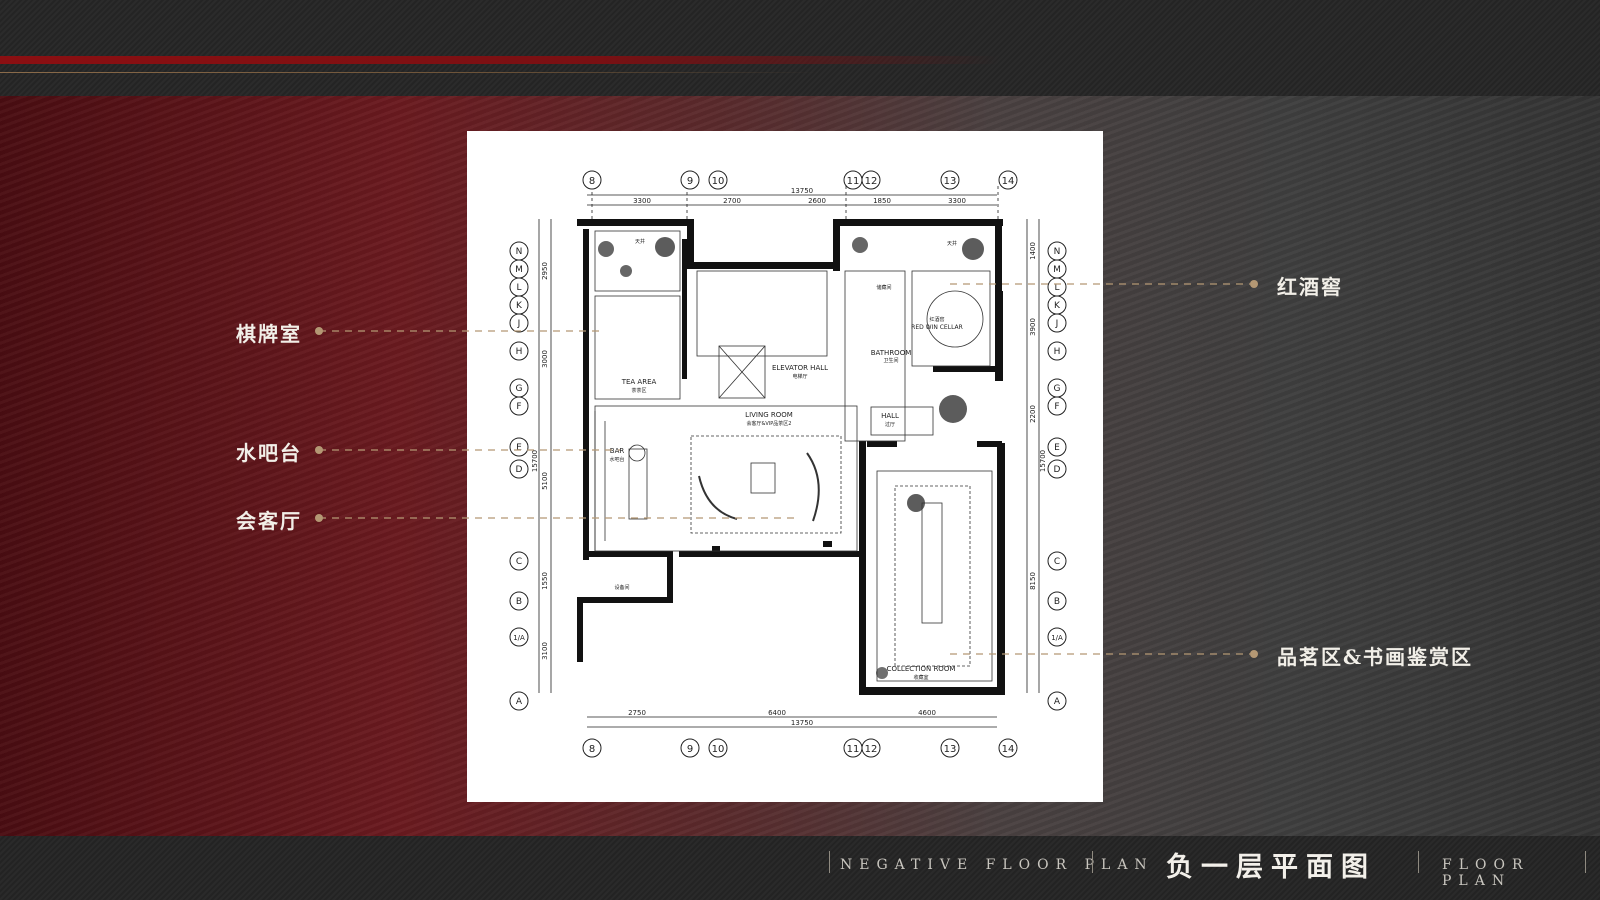 This screenshot has width=1600, height=900. I want to click on callout-reception-hall: 会客厅, so click(269, 521).